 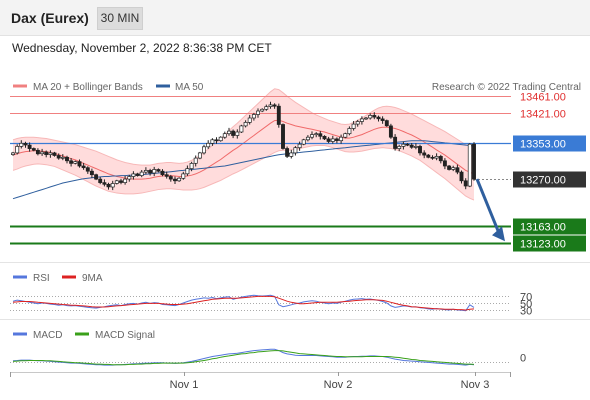 What do you see at coordinates (543, 245) in the screenshot?
I see `support-level-label: 13123.00` at bounding box center [543, 245].